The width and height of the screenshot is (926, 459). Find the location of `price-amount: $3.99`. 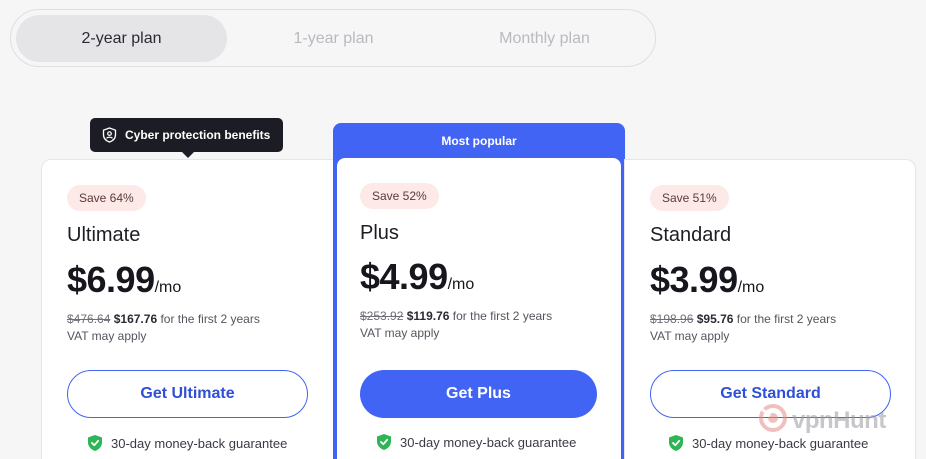

price-amount: $3.99 is located at coordinates (694, 279).